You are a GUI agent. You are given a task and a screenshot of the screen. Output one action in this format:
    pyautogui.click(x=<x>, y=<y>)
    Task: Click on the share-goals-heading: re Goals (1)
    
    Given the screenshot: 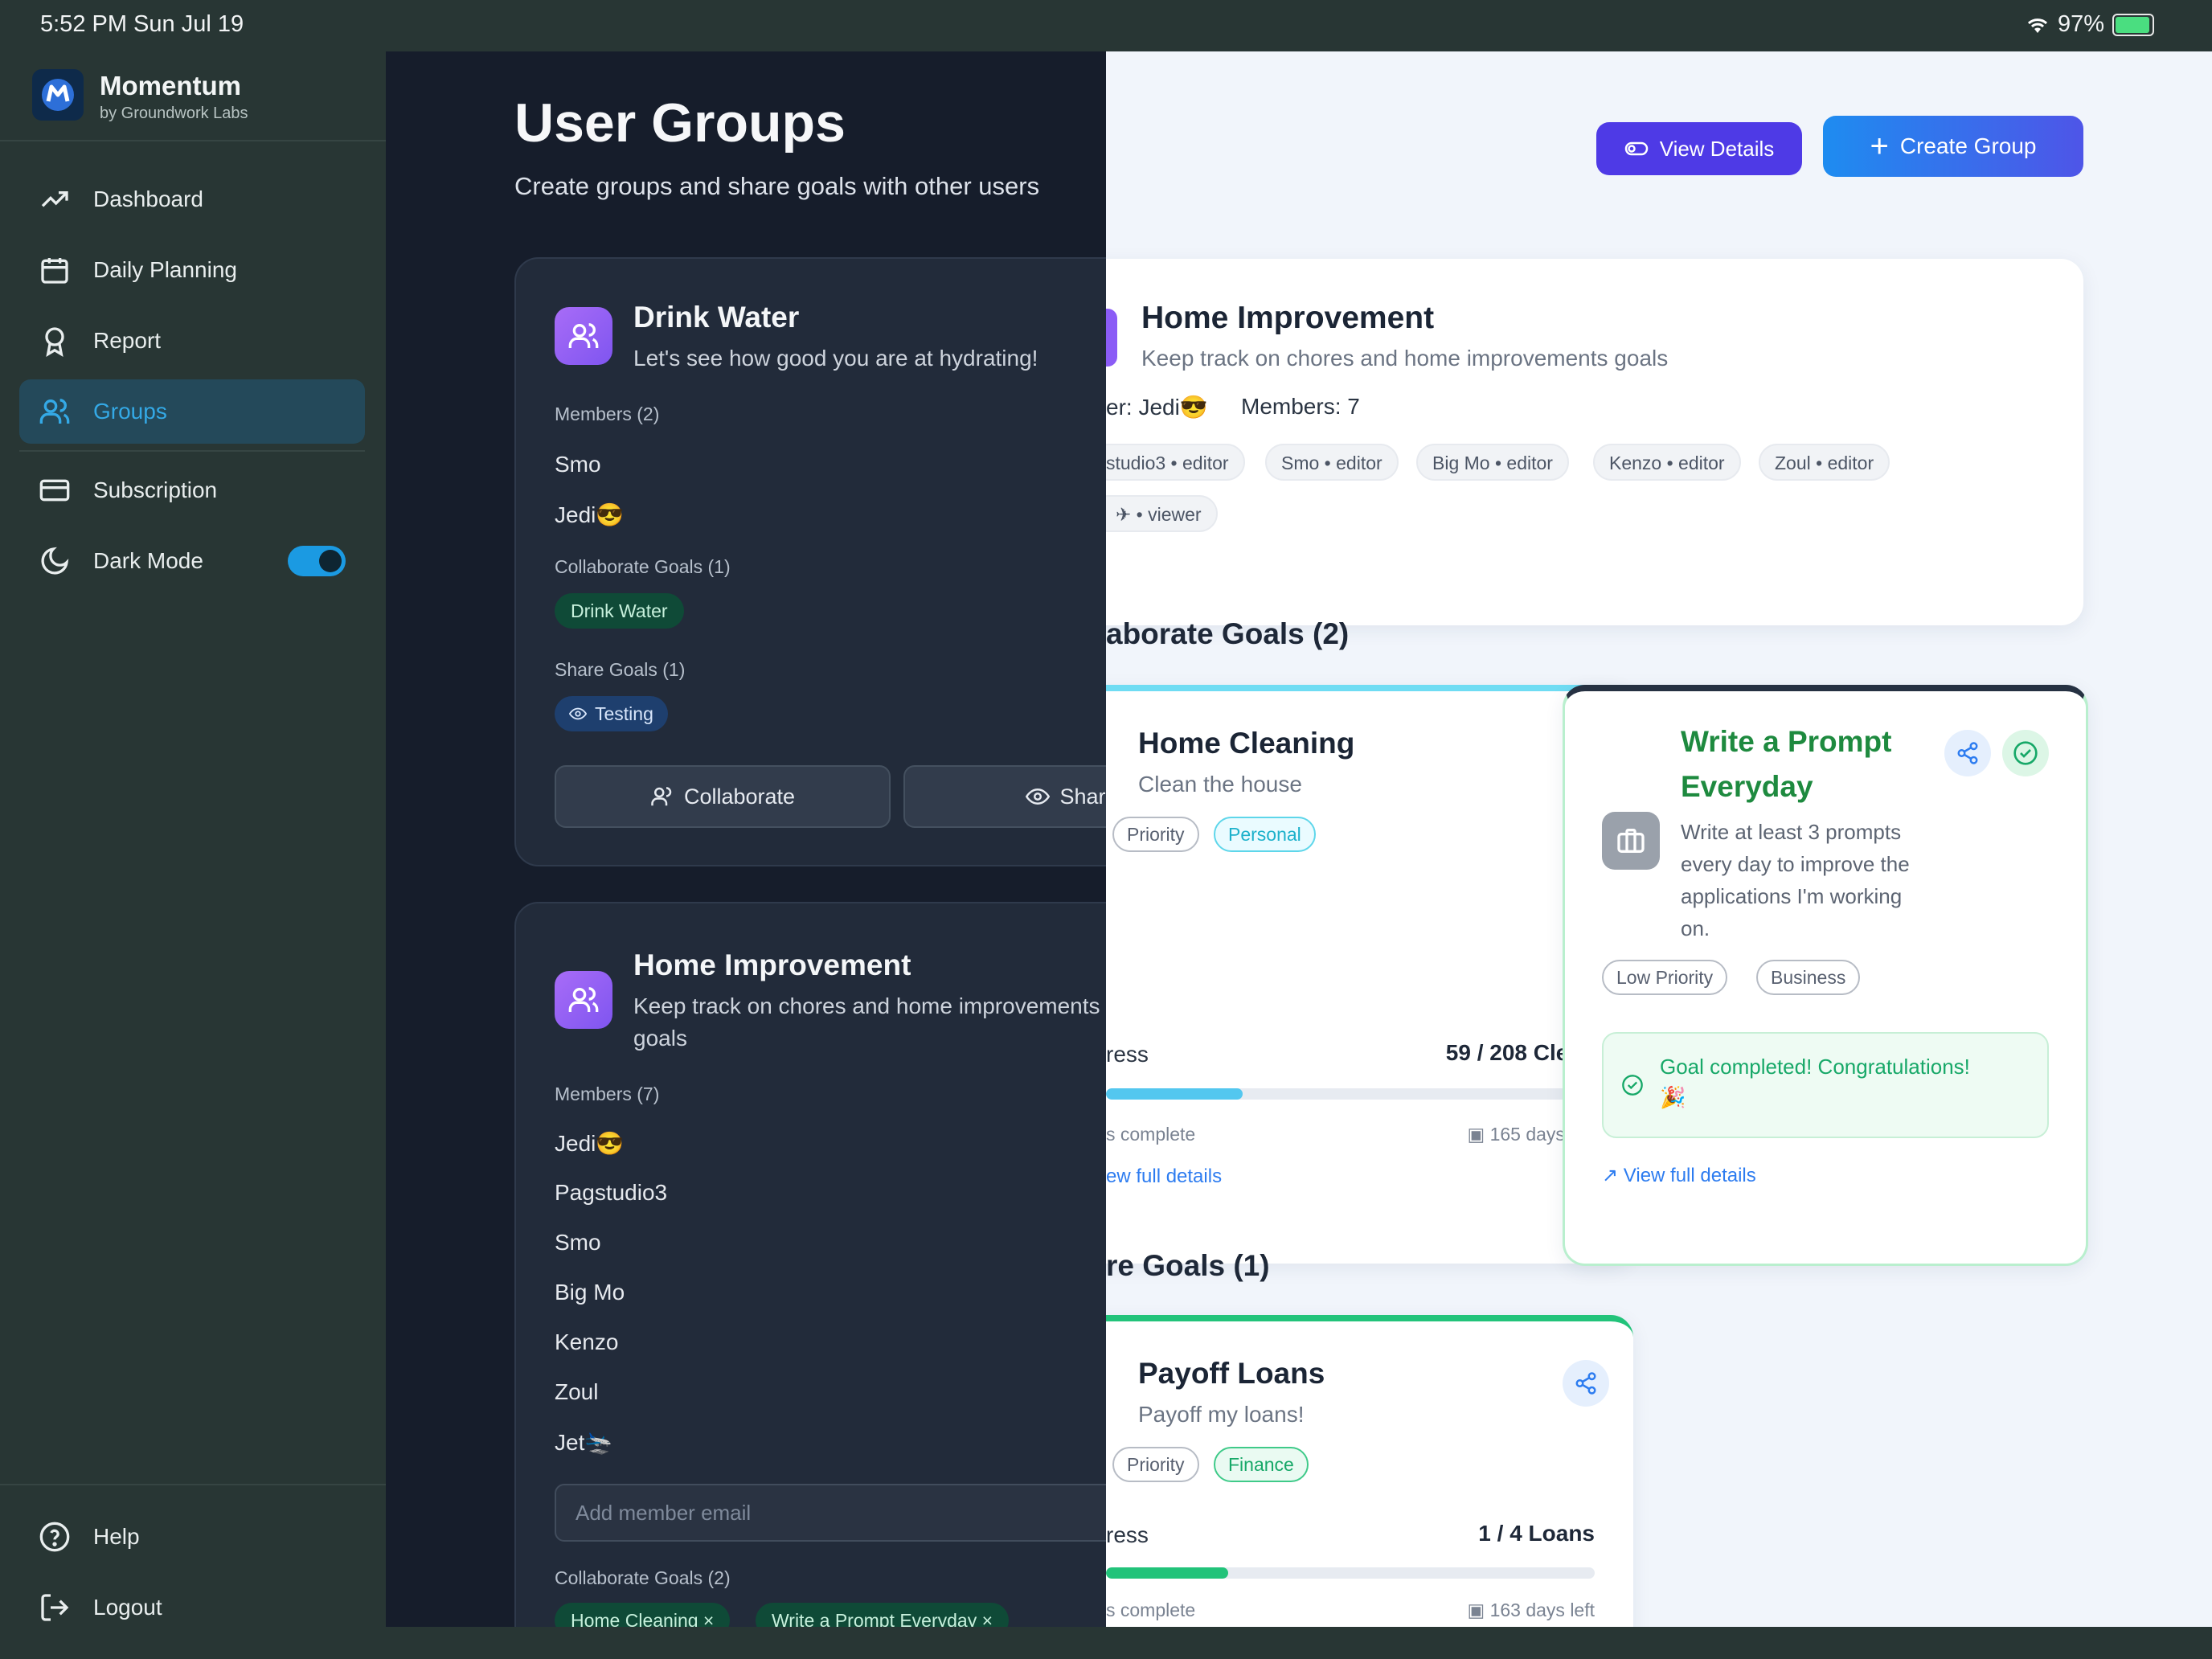 What is the action you would take?
    pyautogui.click(x=1188, y=1265)
    